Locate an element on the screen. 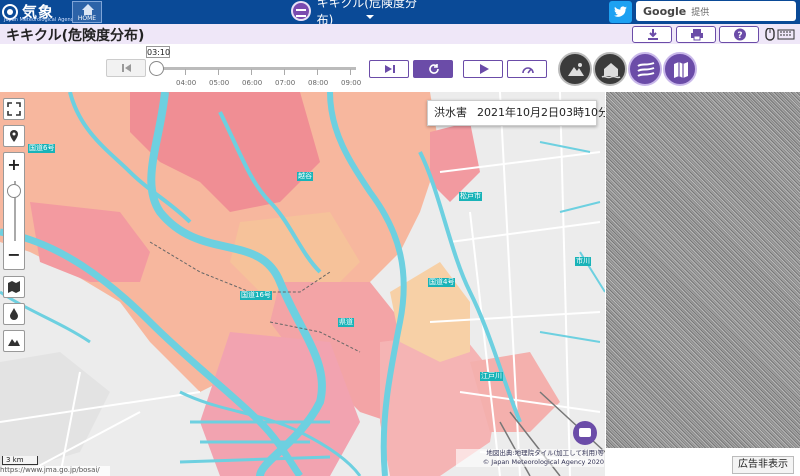 This screenshot has width=800, height=476. print-button is located at coordinates (696, 34).